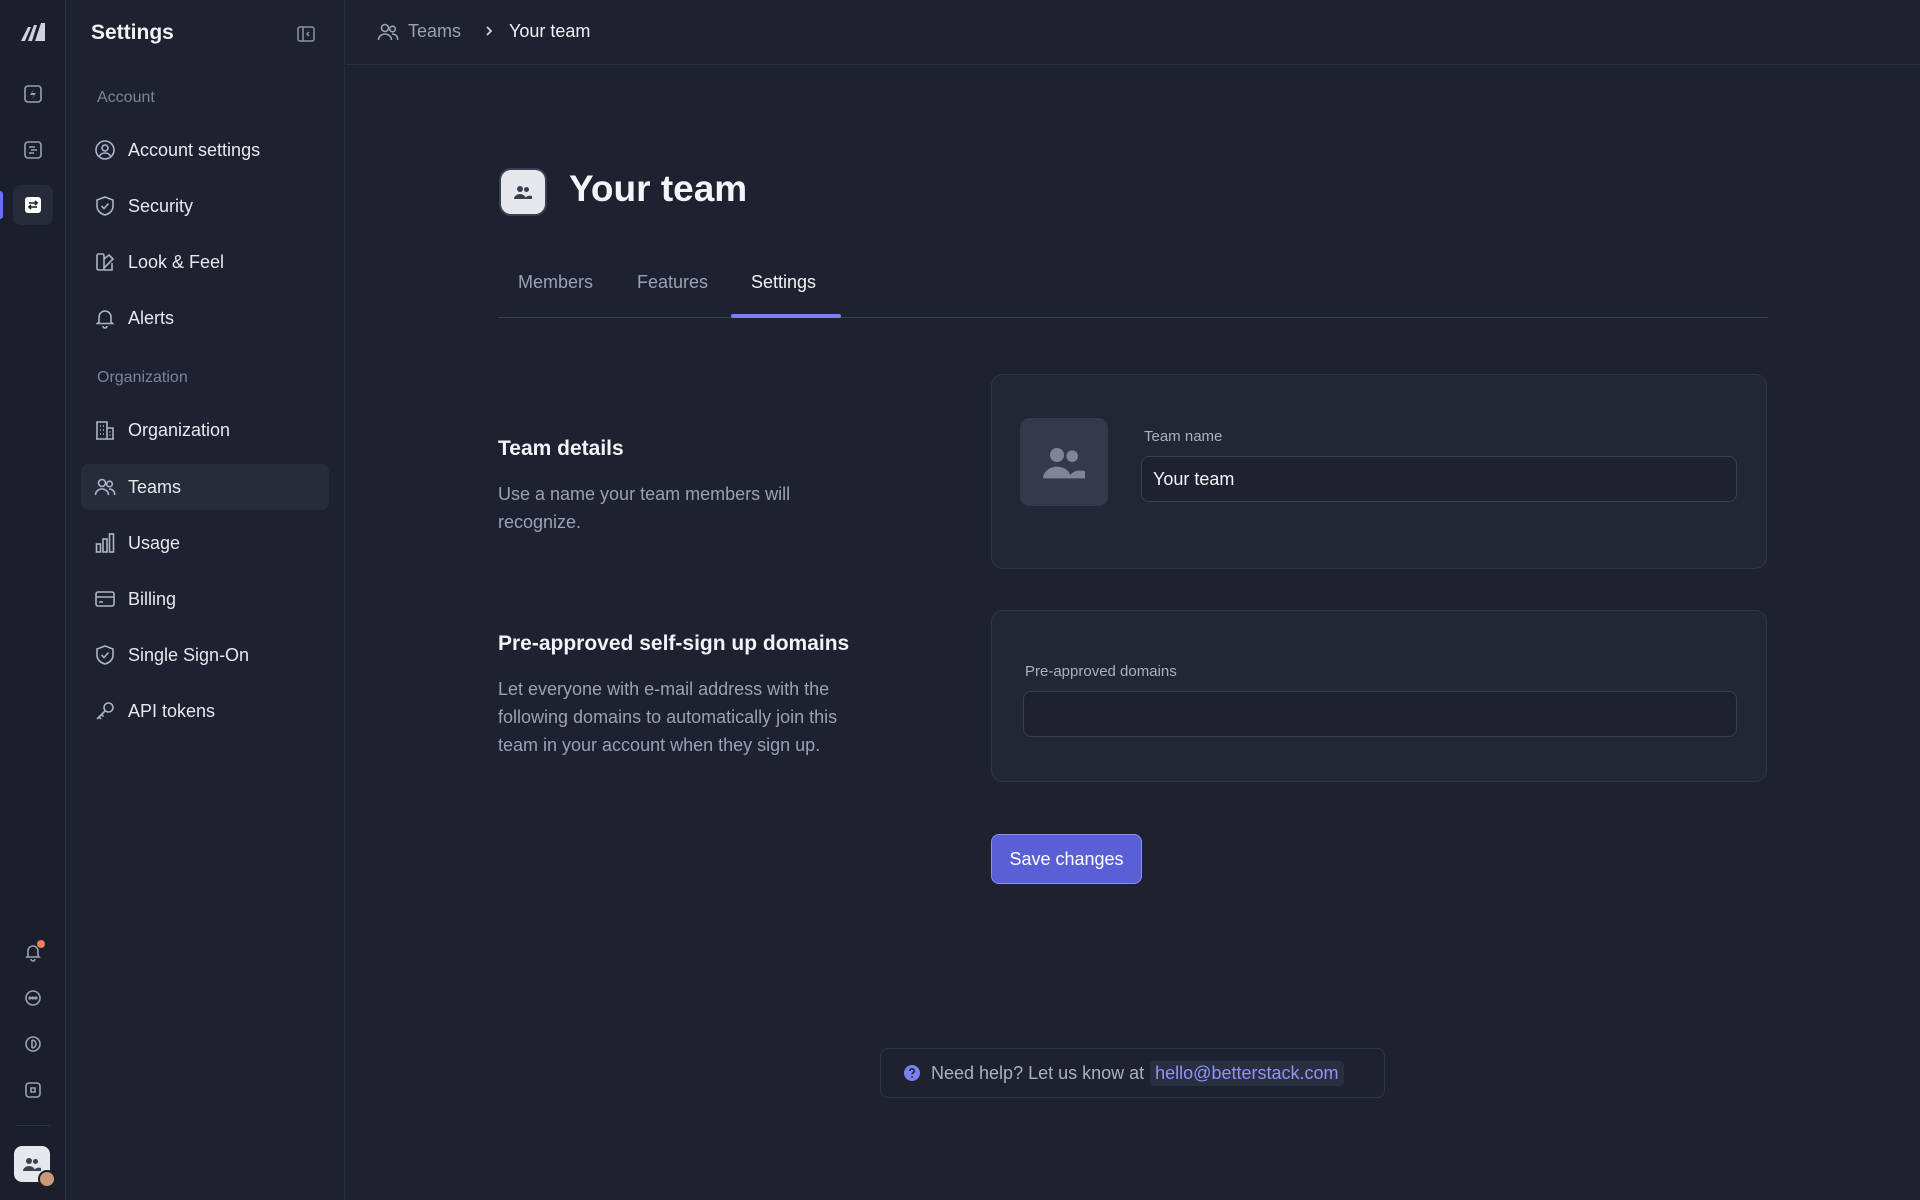 The image size is (1920, 1200). What do you see at coordinates (205, 543) in the screenshot?
I see `sidebar-item-usage: Usage` at bounding box center [205, 543].